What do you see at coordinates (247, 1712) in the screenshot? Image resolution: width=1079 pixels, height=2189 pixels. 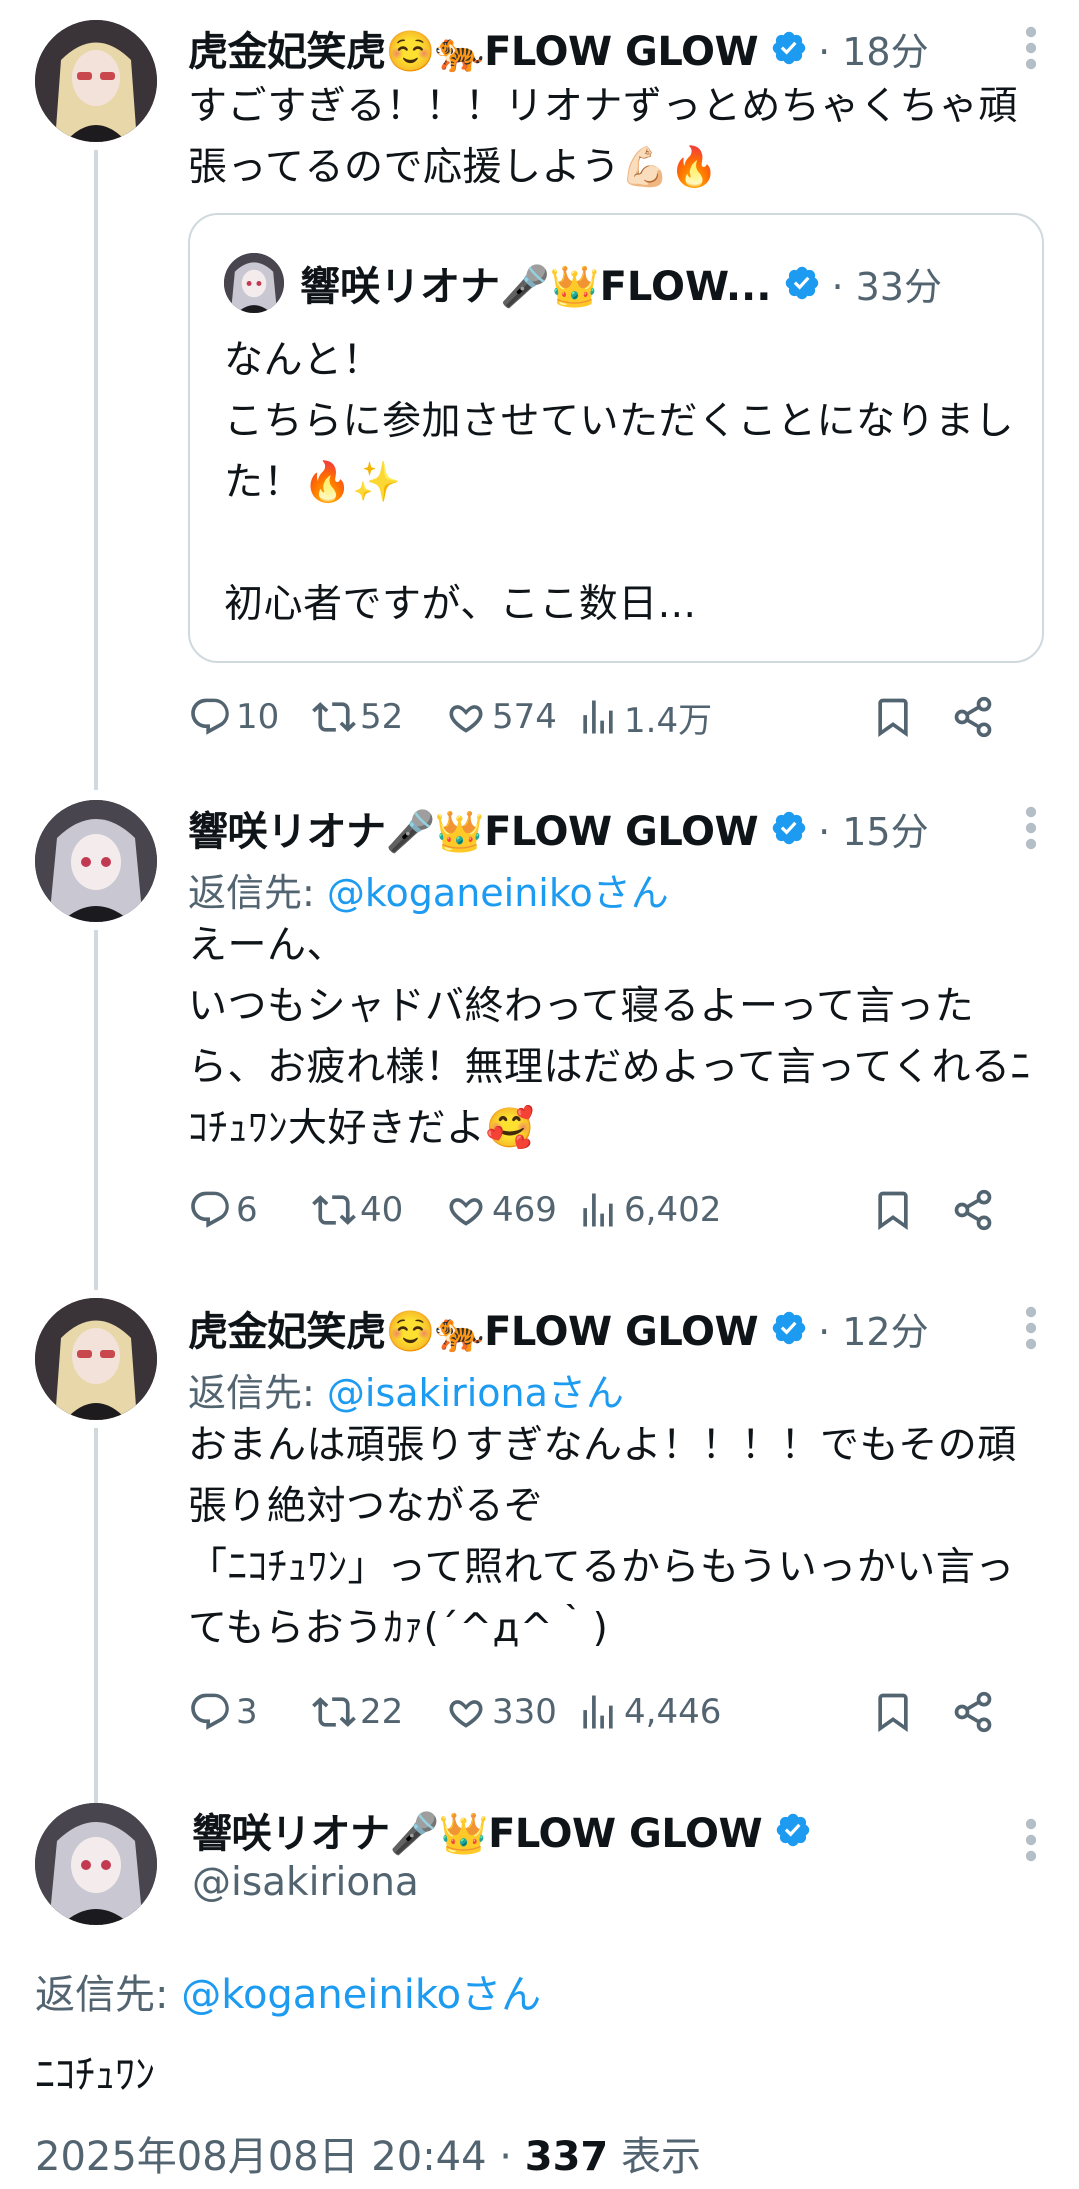 I see `reply-count: 3` at bounding box center [247, 1712].